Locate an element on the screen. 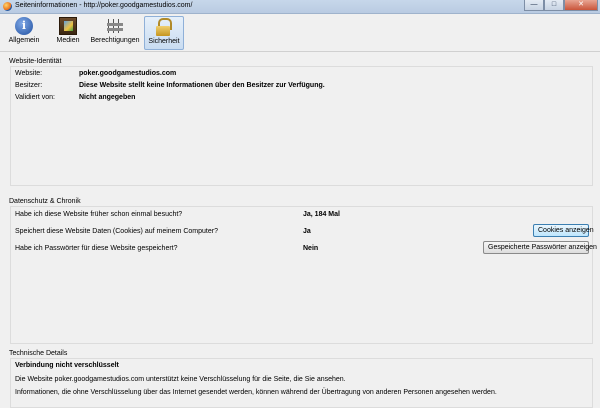 The width and height of the screenshot is (600, 408). show-cookies-button: Cookies anzeigen is located at coordinates (563, 230).